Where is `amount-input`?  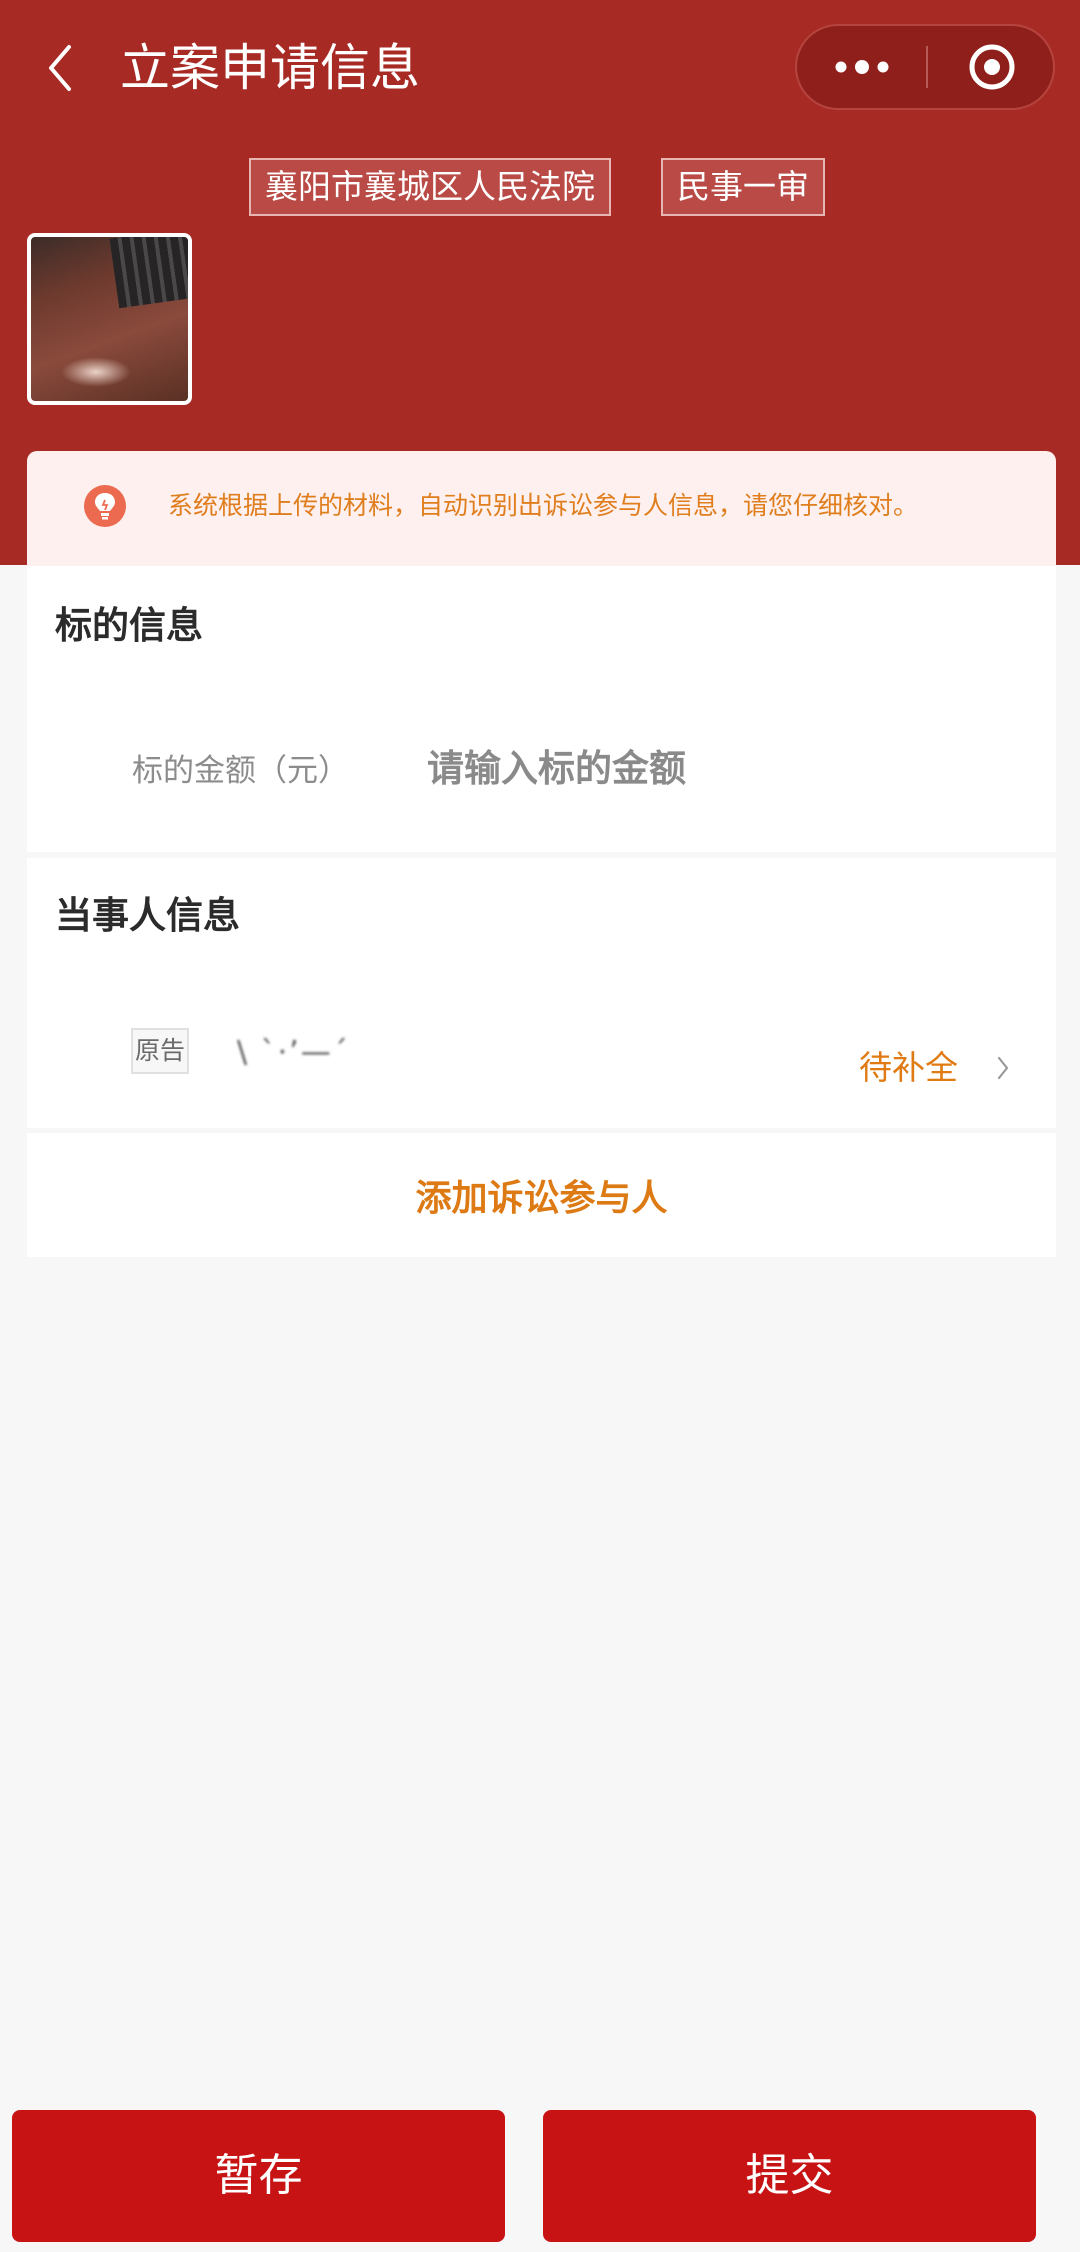
amount-input is located at coordinates (707, 768).